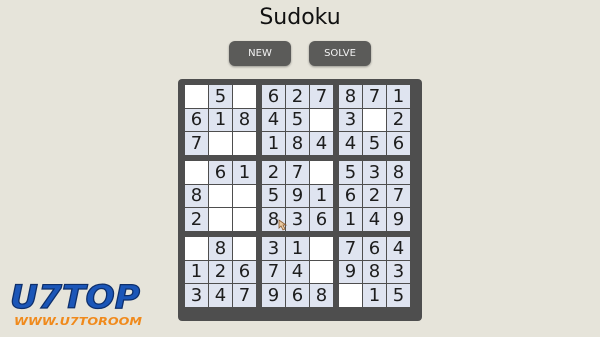 The width and height of the screenshot is (600, 337). I want to click on sudoku-cell-r3-c9: 6, so click(398, 143).